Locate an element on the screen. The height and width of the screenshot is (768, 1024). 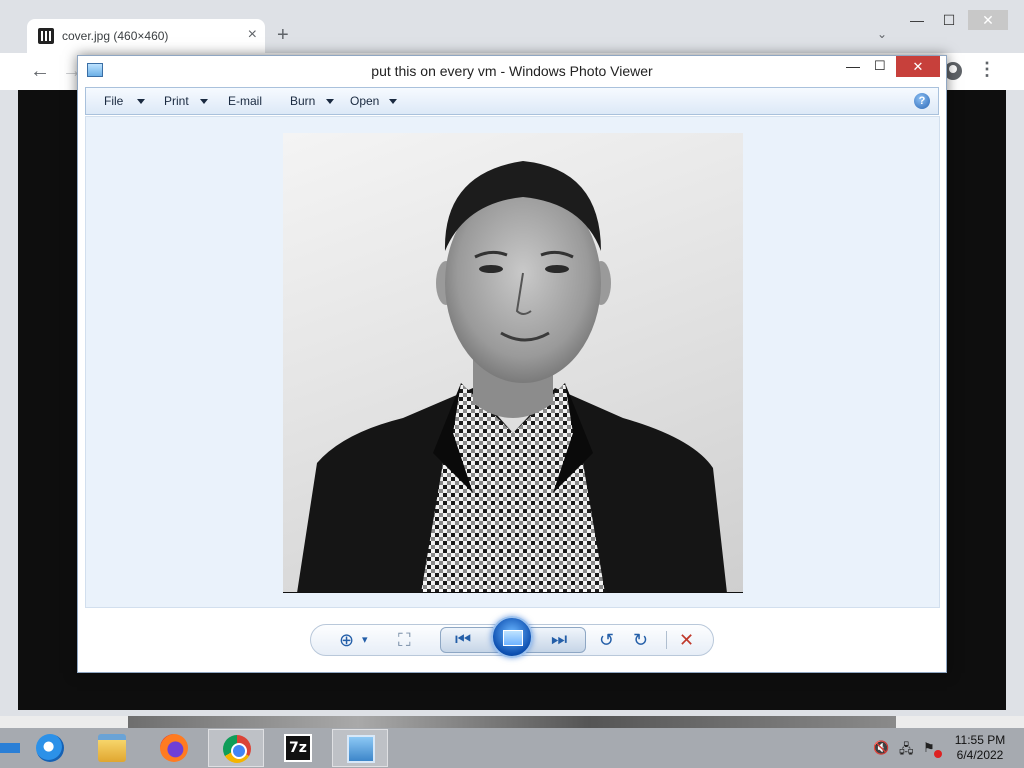
menu-burn: Burn is located at coordinates (302, 101).